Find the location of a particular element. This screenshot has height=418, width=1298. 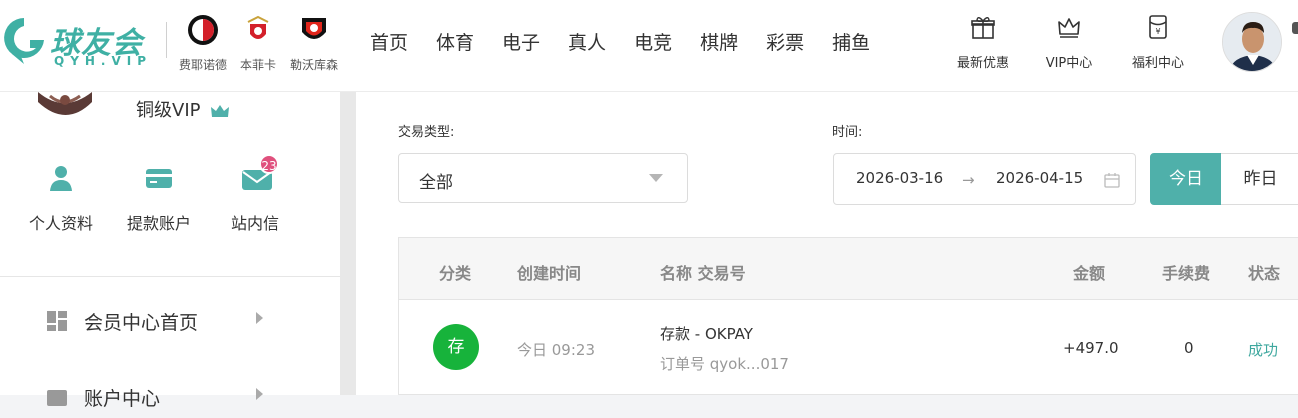

gift-icon is located at coordinates (983, 28).